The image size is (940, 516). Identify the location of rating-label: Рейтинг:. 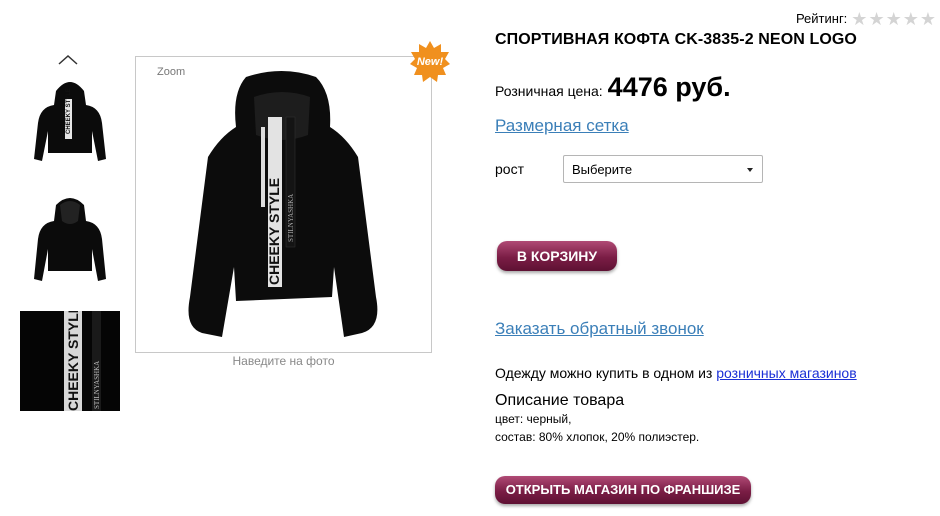
(821, 18).